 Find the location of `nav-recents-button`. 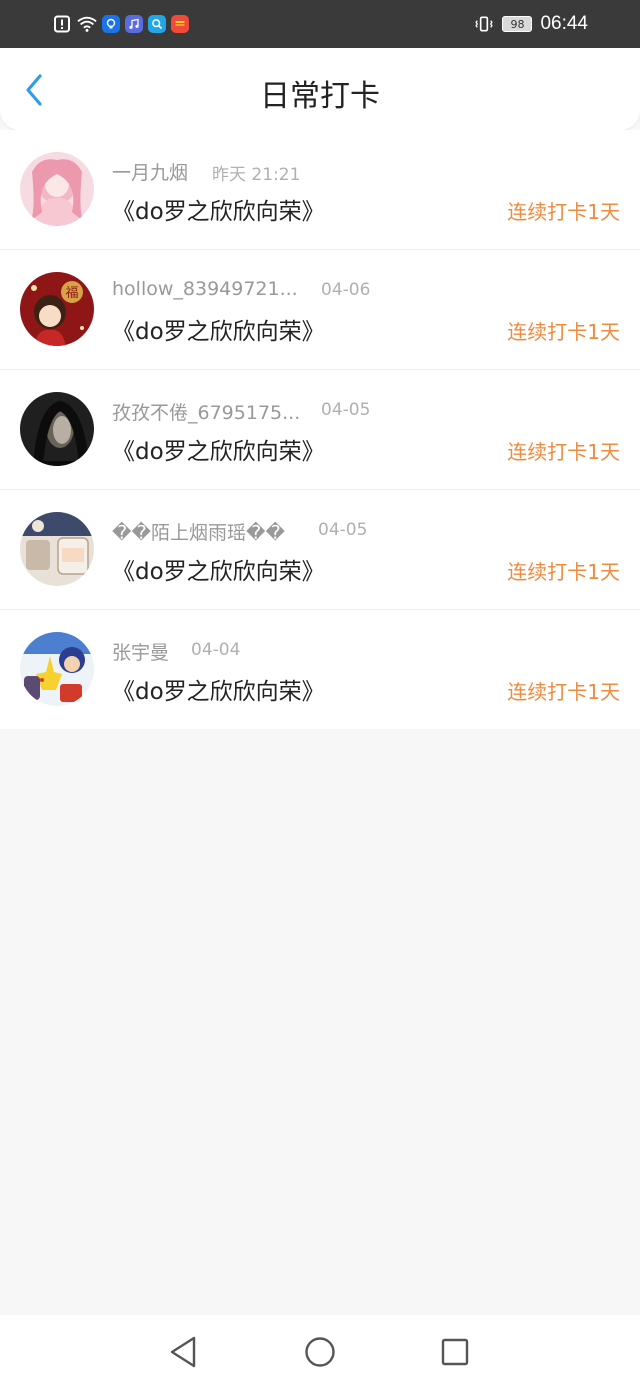

nav-recents-button is located at coordinates (455, 1352).